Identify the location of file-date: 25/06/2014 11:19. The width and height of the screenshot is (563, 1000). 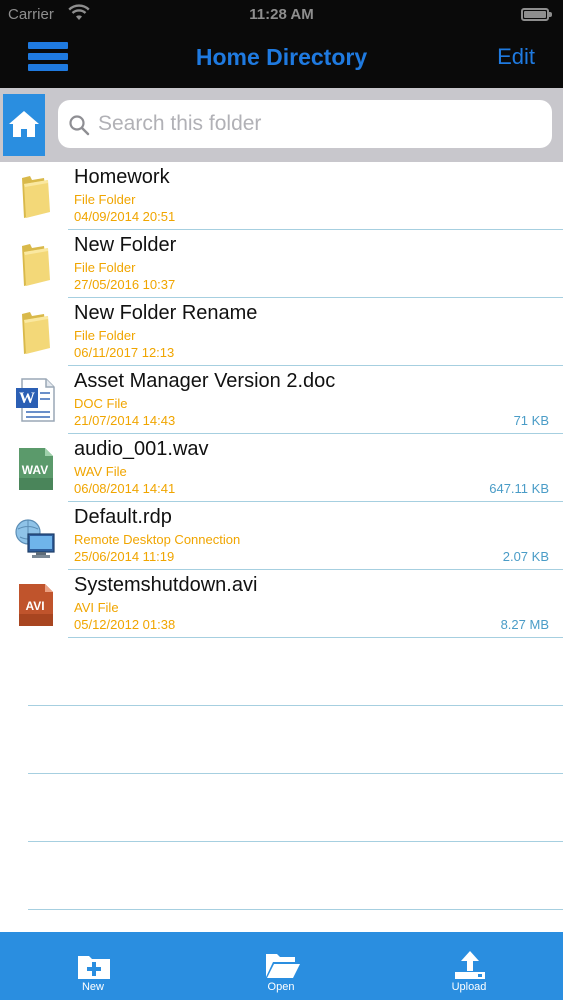
(124, 556).